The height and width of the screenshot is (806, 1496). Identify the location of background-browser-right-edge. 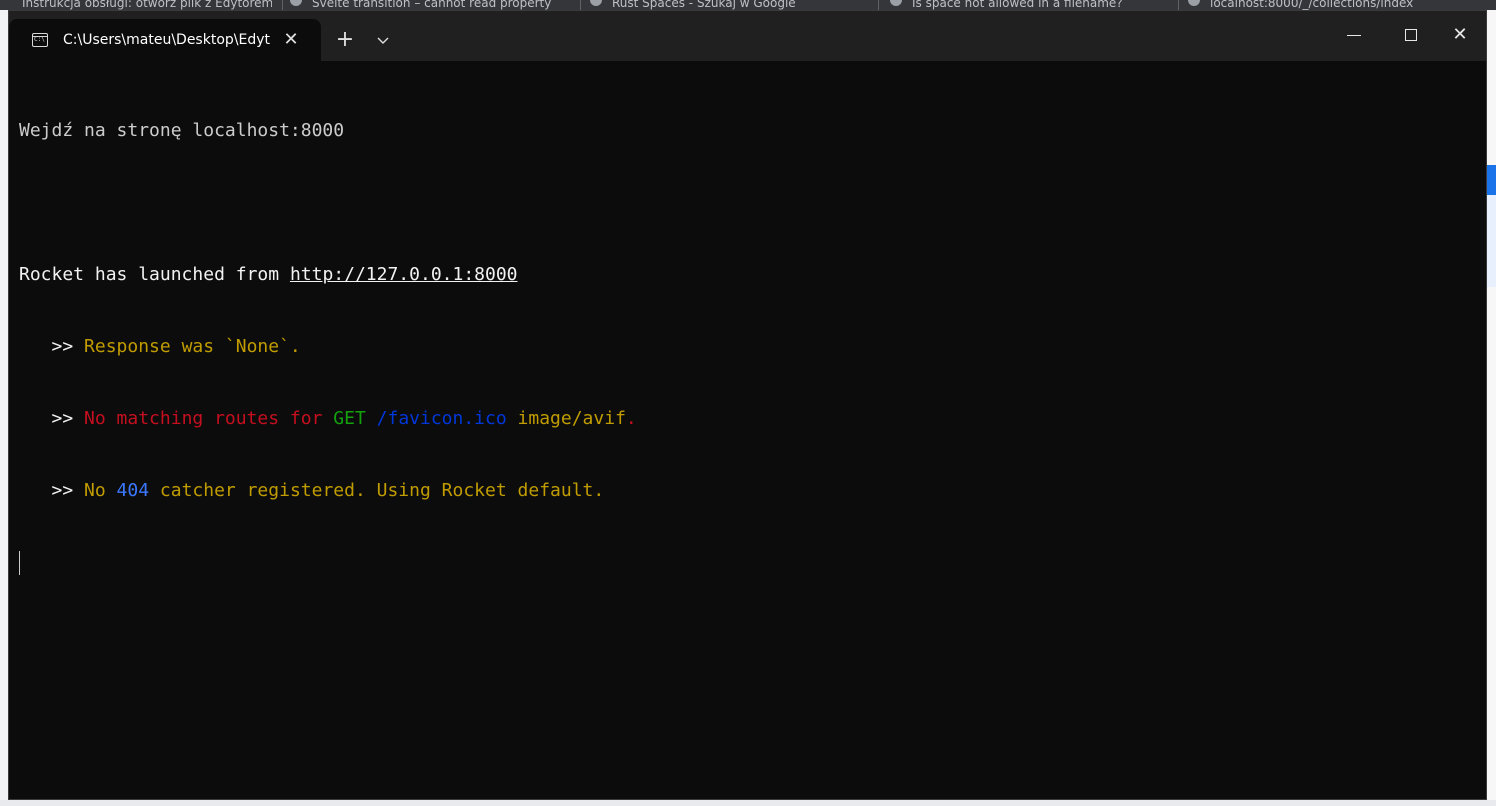
(1491, 408).